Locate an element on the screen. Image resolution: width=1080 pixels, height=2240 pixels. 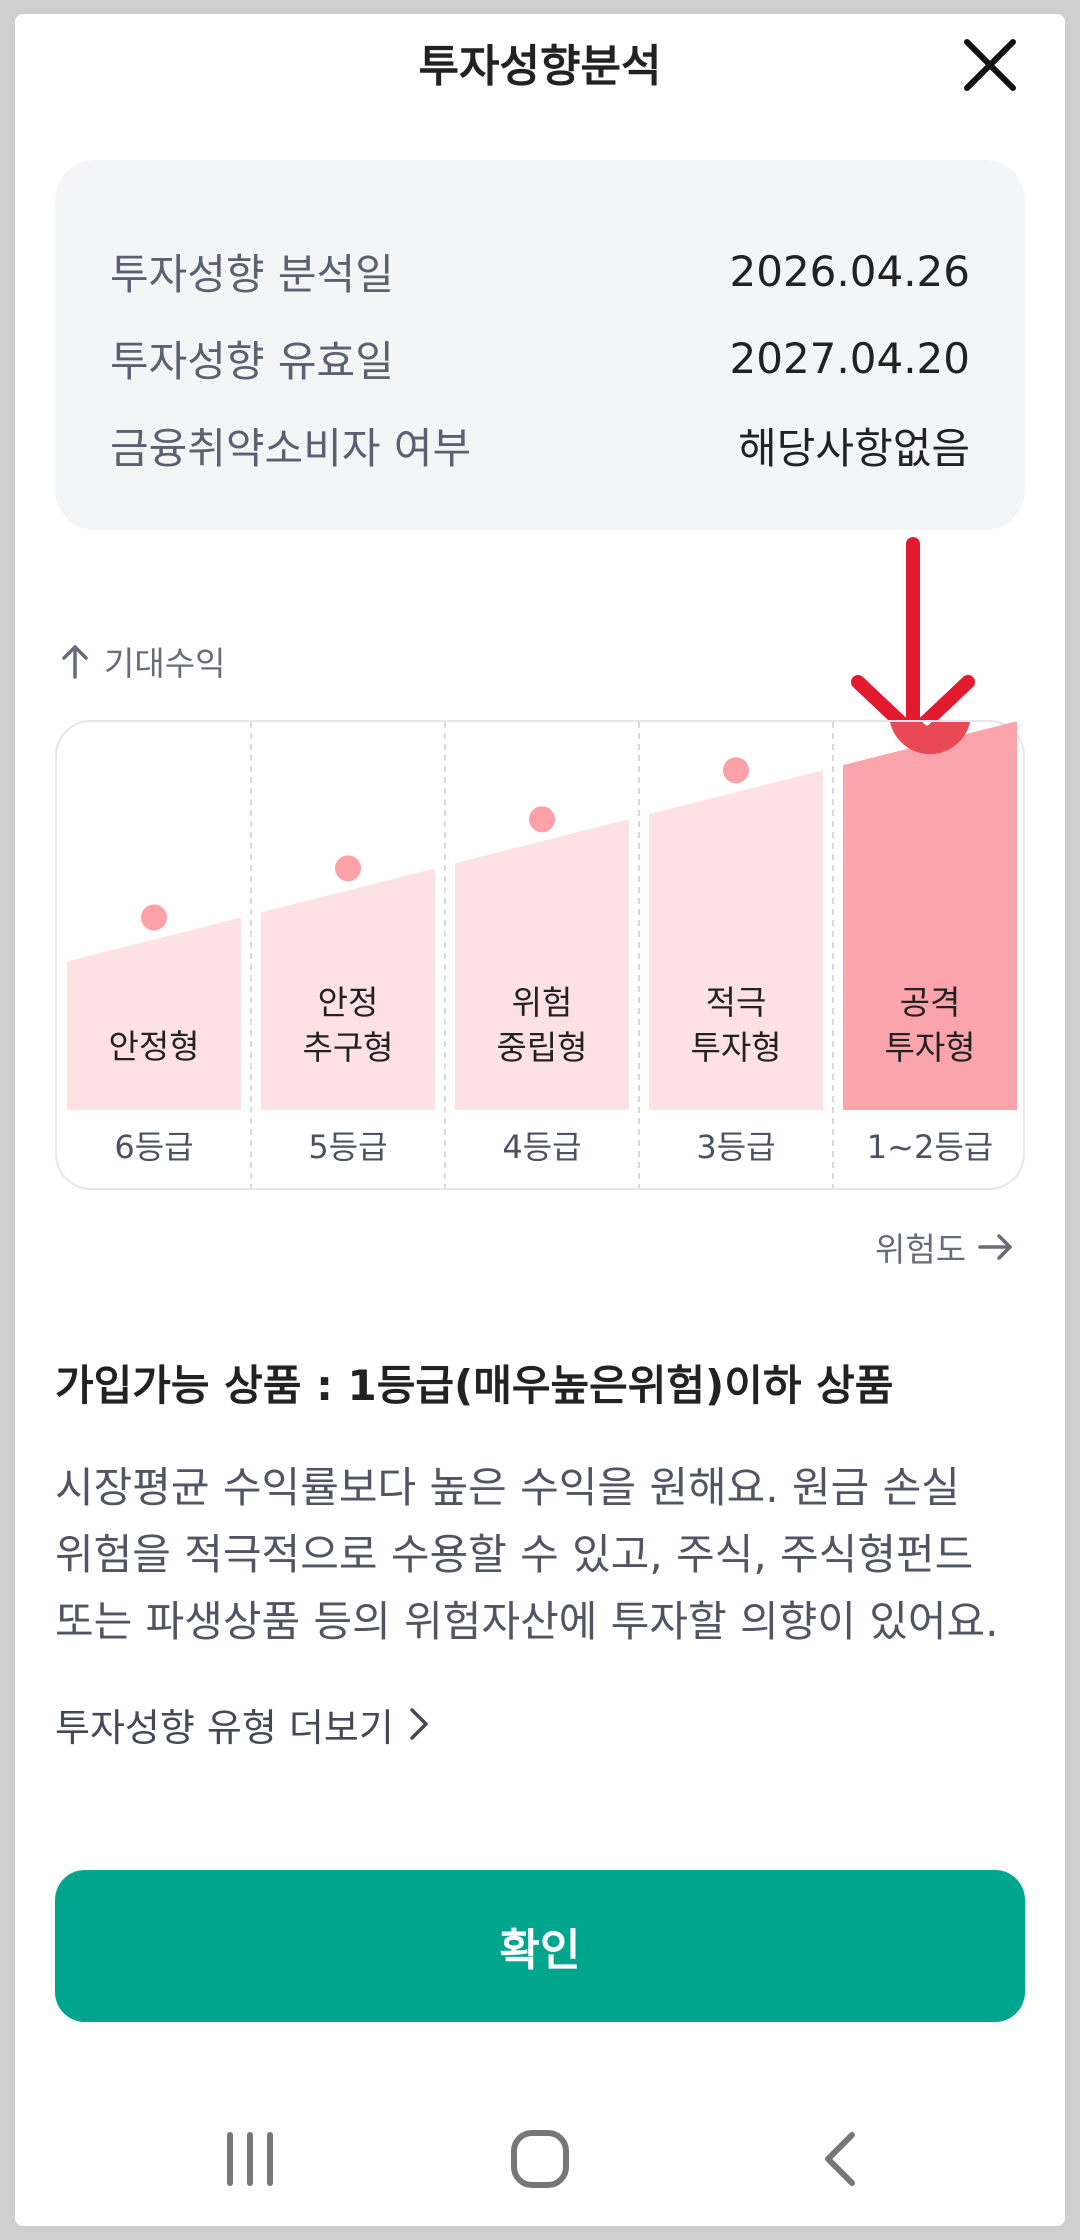
nav-home-button is located at coordinates (540, 2159).